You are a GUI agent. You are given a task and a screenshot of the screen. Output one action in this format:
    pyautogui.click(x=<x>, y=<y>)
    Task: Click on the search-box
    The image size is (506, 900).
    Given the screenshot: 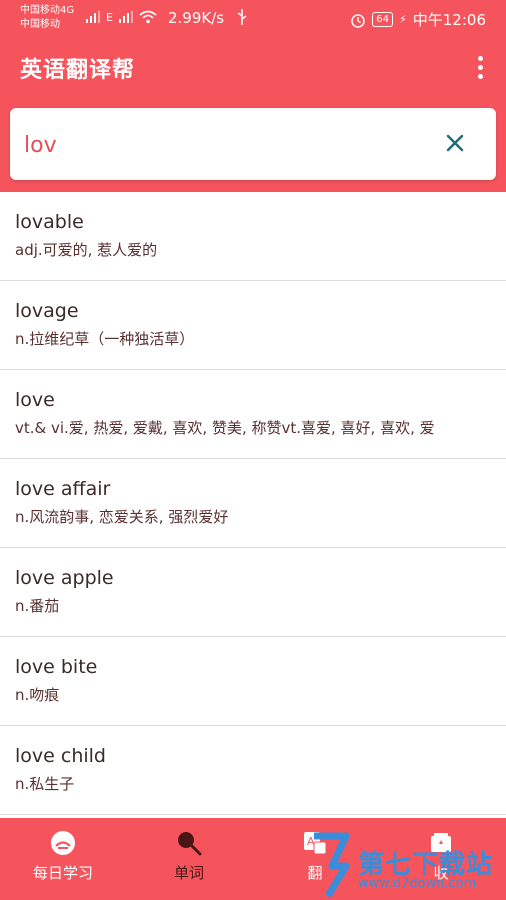 What is the action you would take?
    pyautogui.click(x=253, y=144)
    